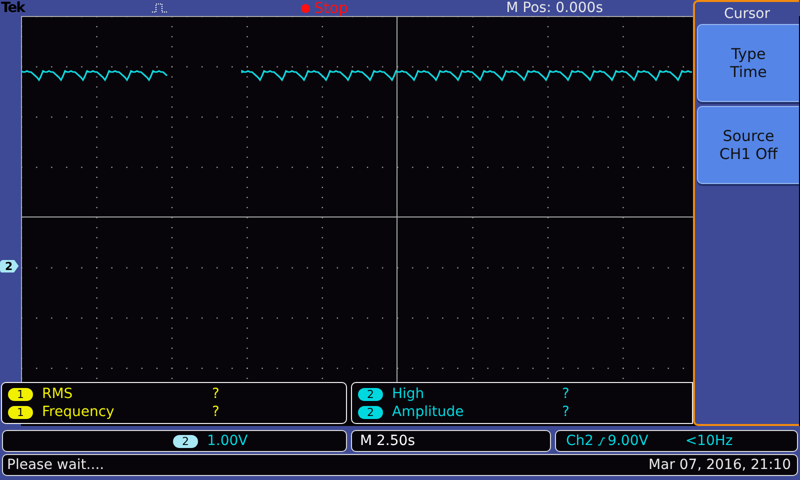  Describe the element at coordinates (747, 14) in the screenshot. I see `menu-title: Cursor` at that location.